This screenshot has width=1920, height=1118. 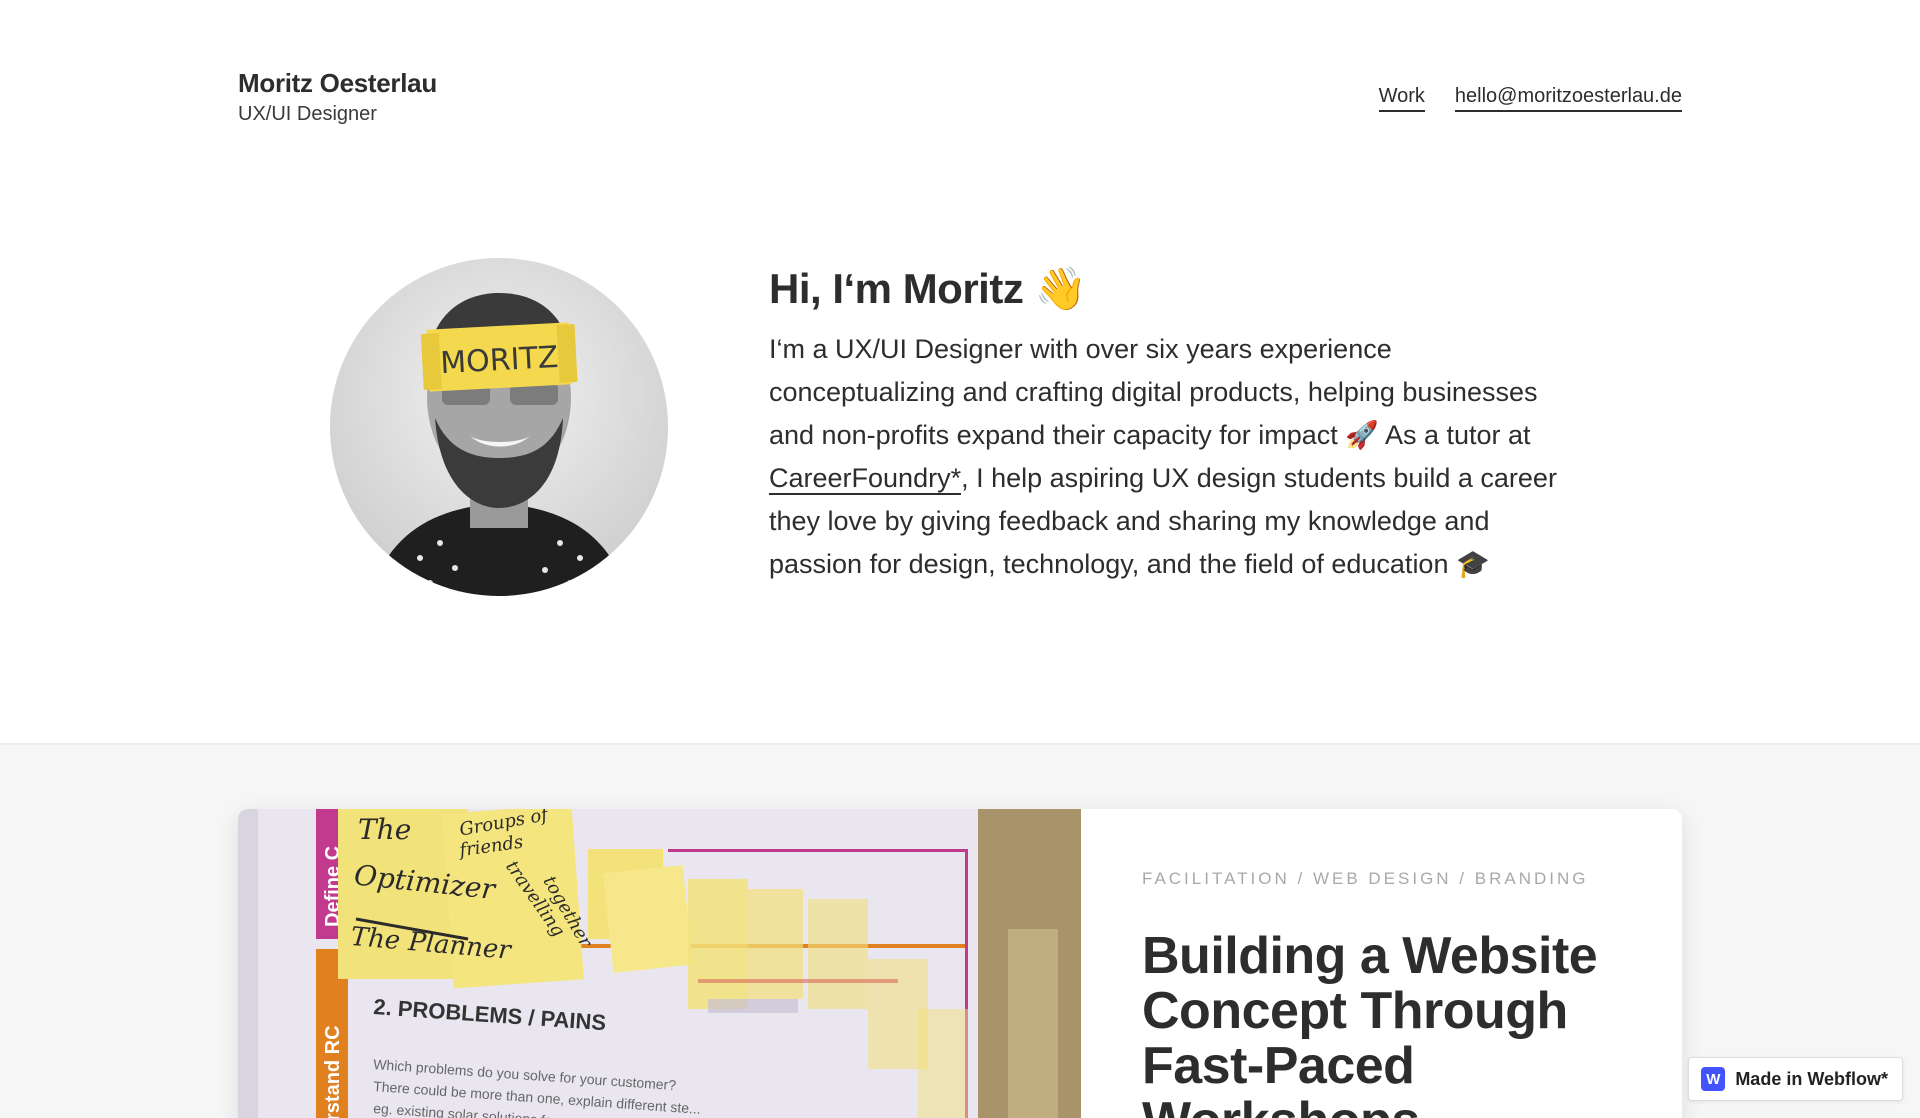 I want to click on brand: Moritz Oesterlau UX/UI Designer, so click(x=337, y=97).